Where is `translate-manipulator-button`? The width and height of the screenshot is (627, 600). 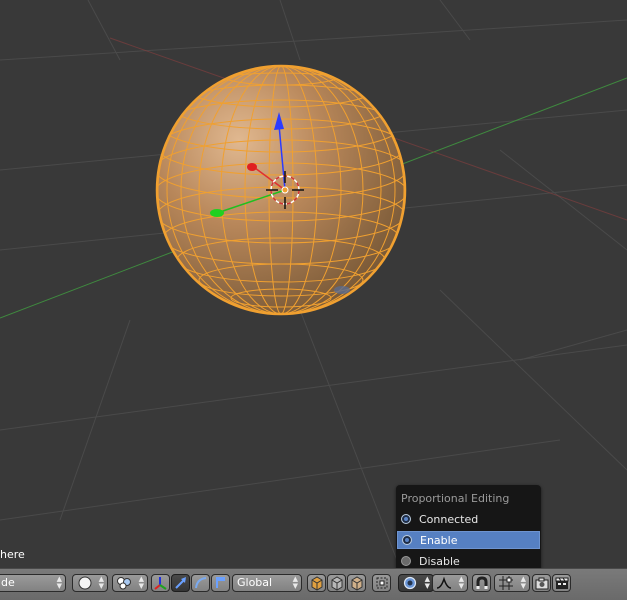
translate-manipulator-button is located at coordinates (180, 583).